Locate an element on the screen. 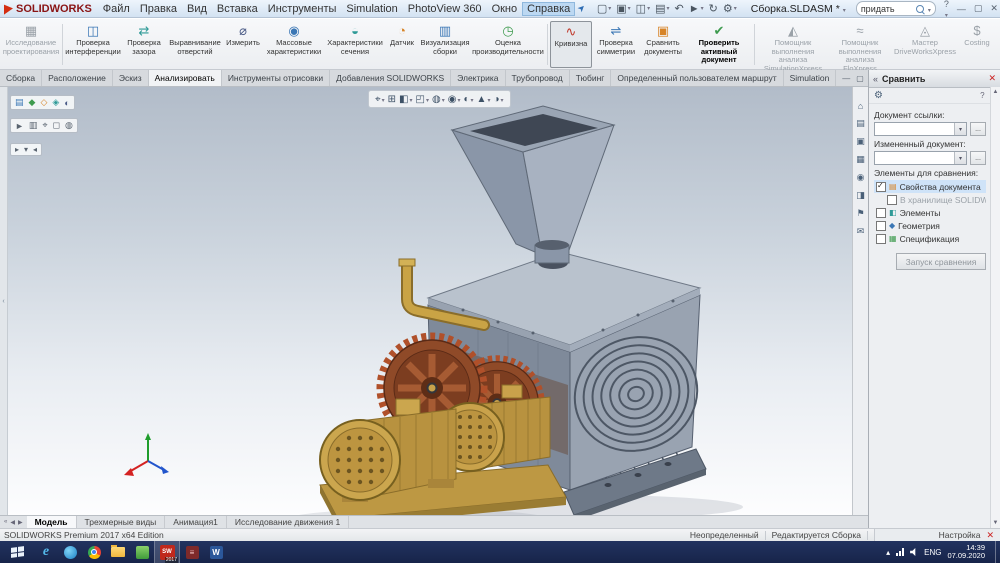  run-comparison-button: Запуск сравнения is located at coordinates (941, 261).